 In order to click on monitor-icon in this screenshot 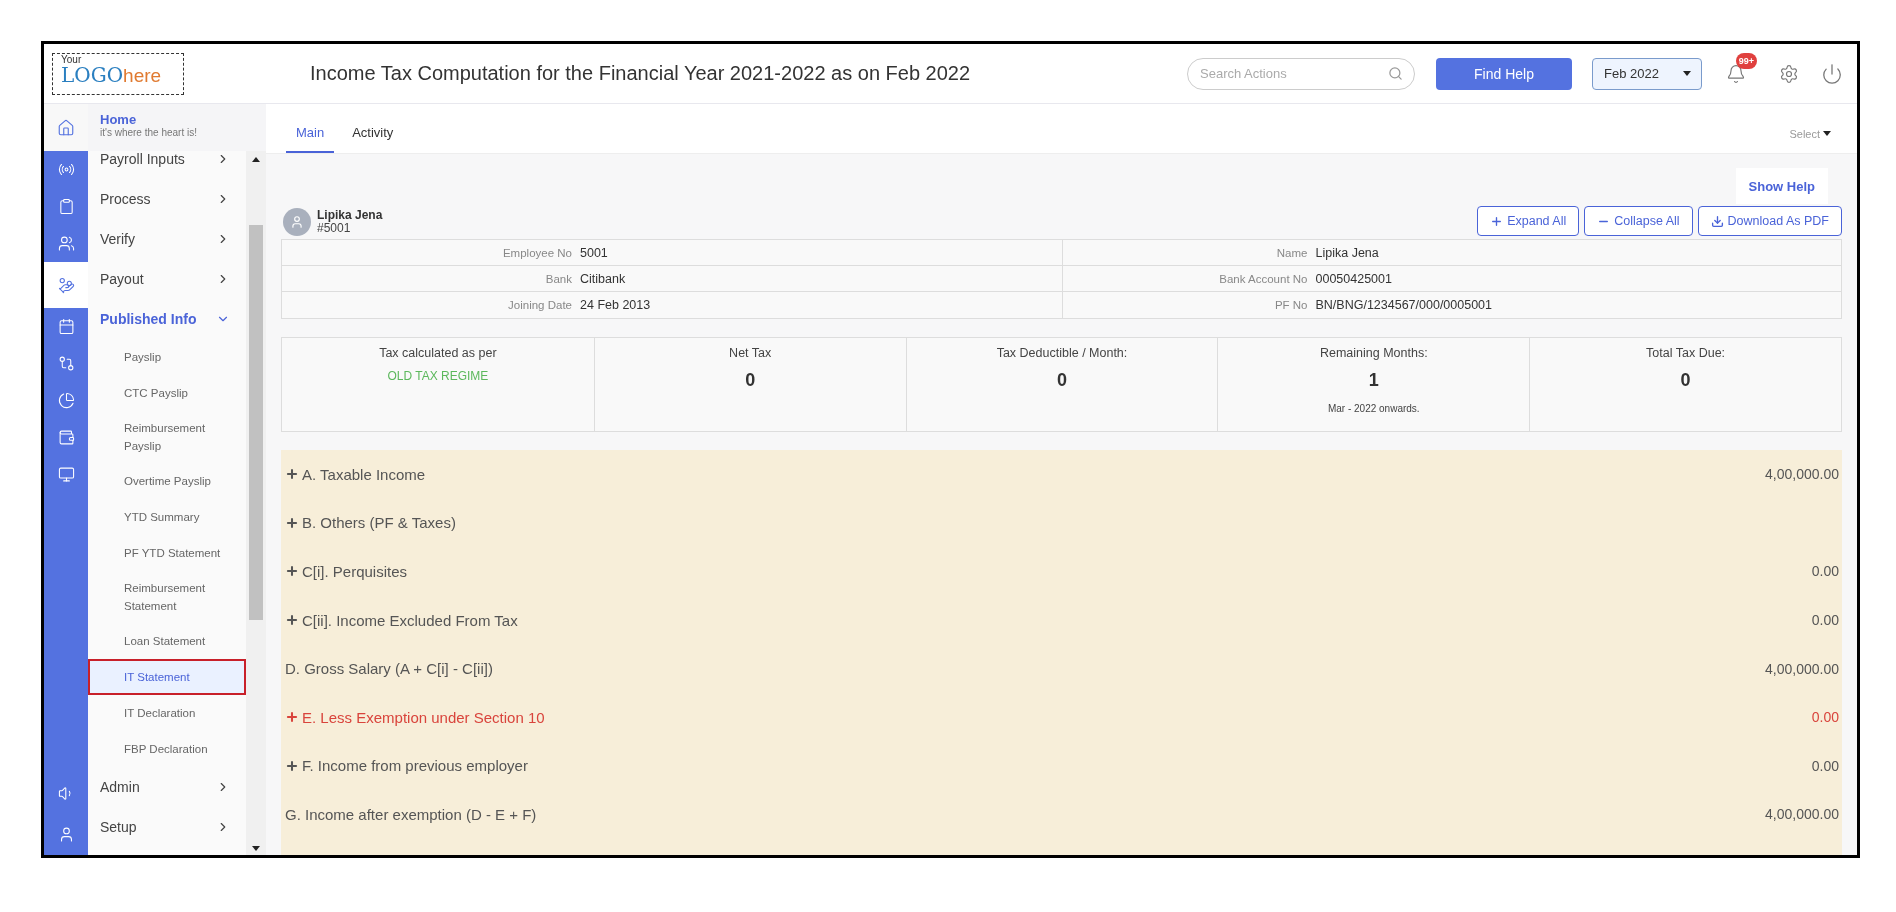, I will do `click(66, 474)`.